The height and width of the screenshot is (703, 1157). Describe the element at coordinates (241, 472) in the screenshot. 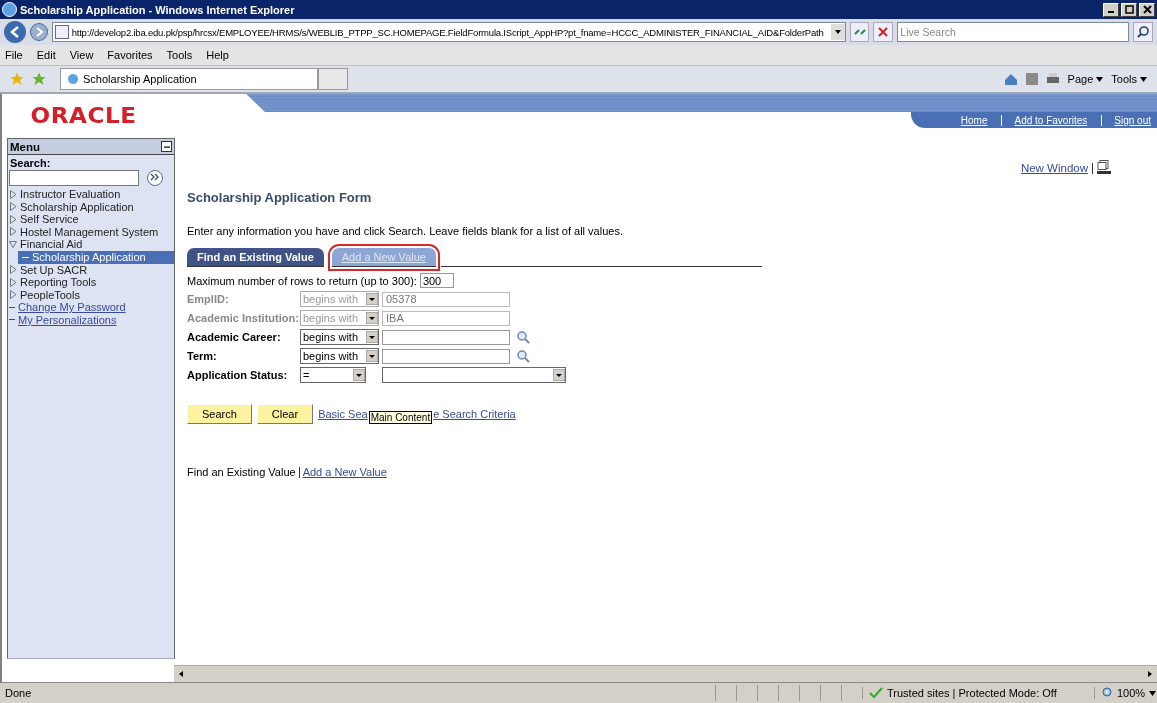

I see `footer-text: Find an Existing Value` at that location.